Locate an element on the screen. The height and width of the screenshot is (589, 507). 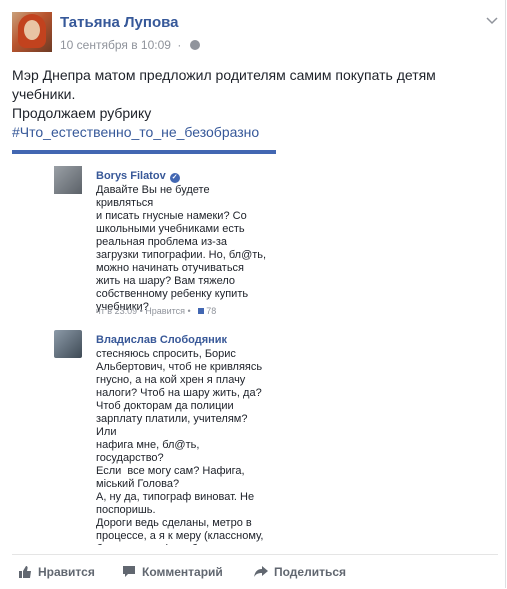
post-text-line: учебники. is located at coordinates (44, 94).